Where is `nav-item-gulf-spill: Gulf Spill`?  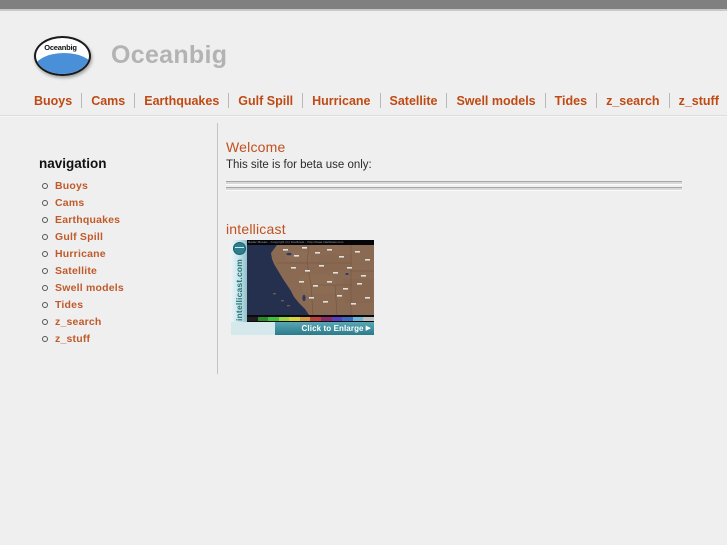 nav-item-gulf-spill: Gulf Spill is located at coordinates (265, 101).